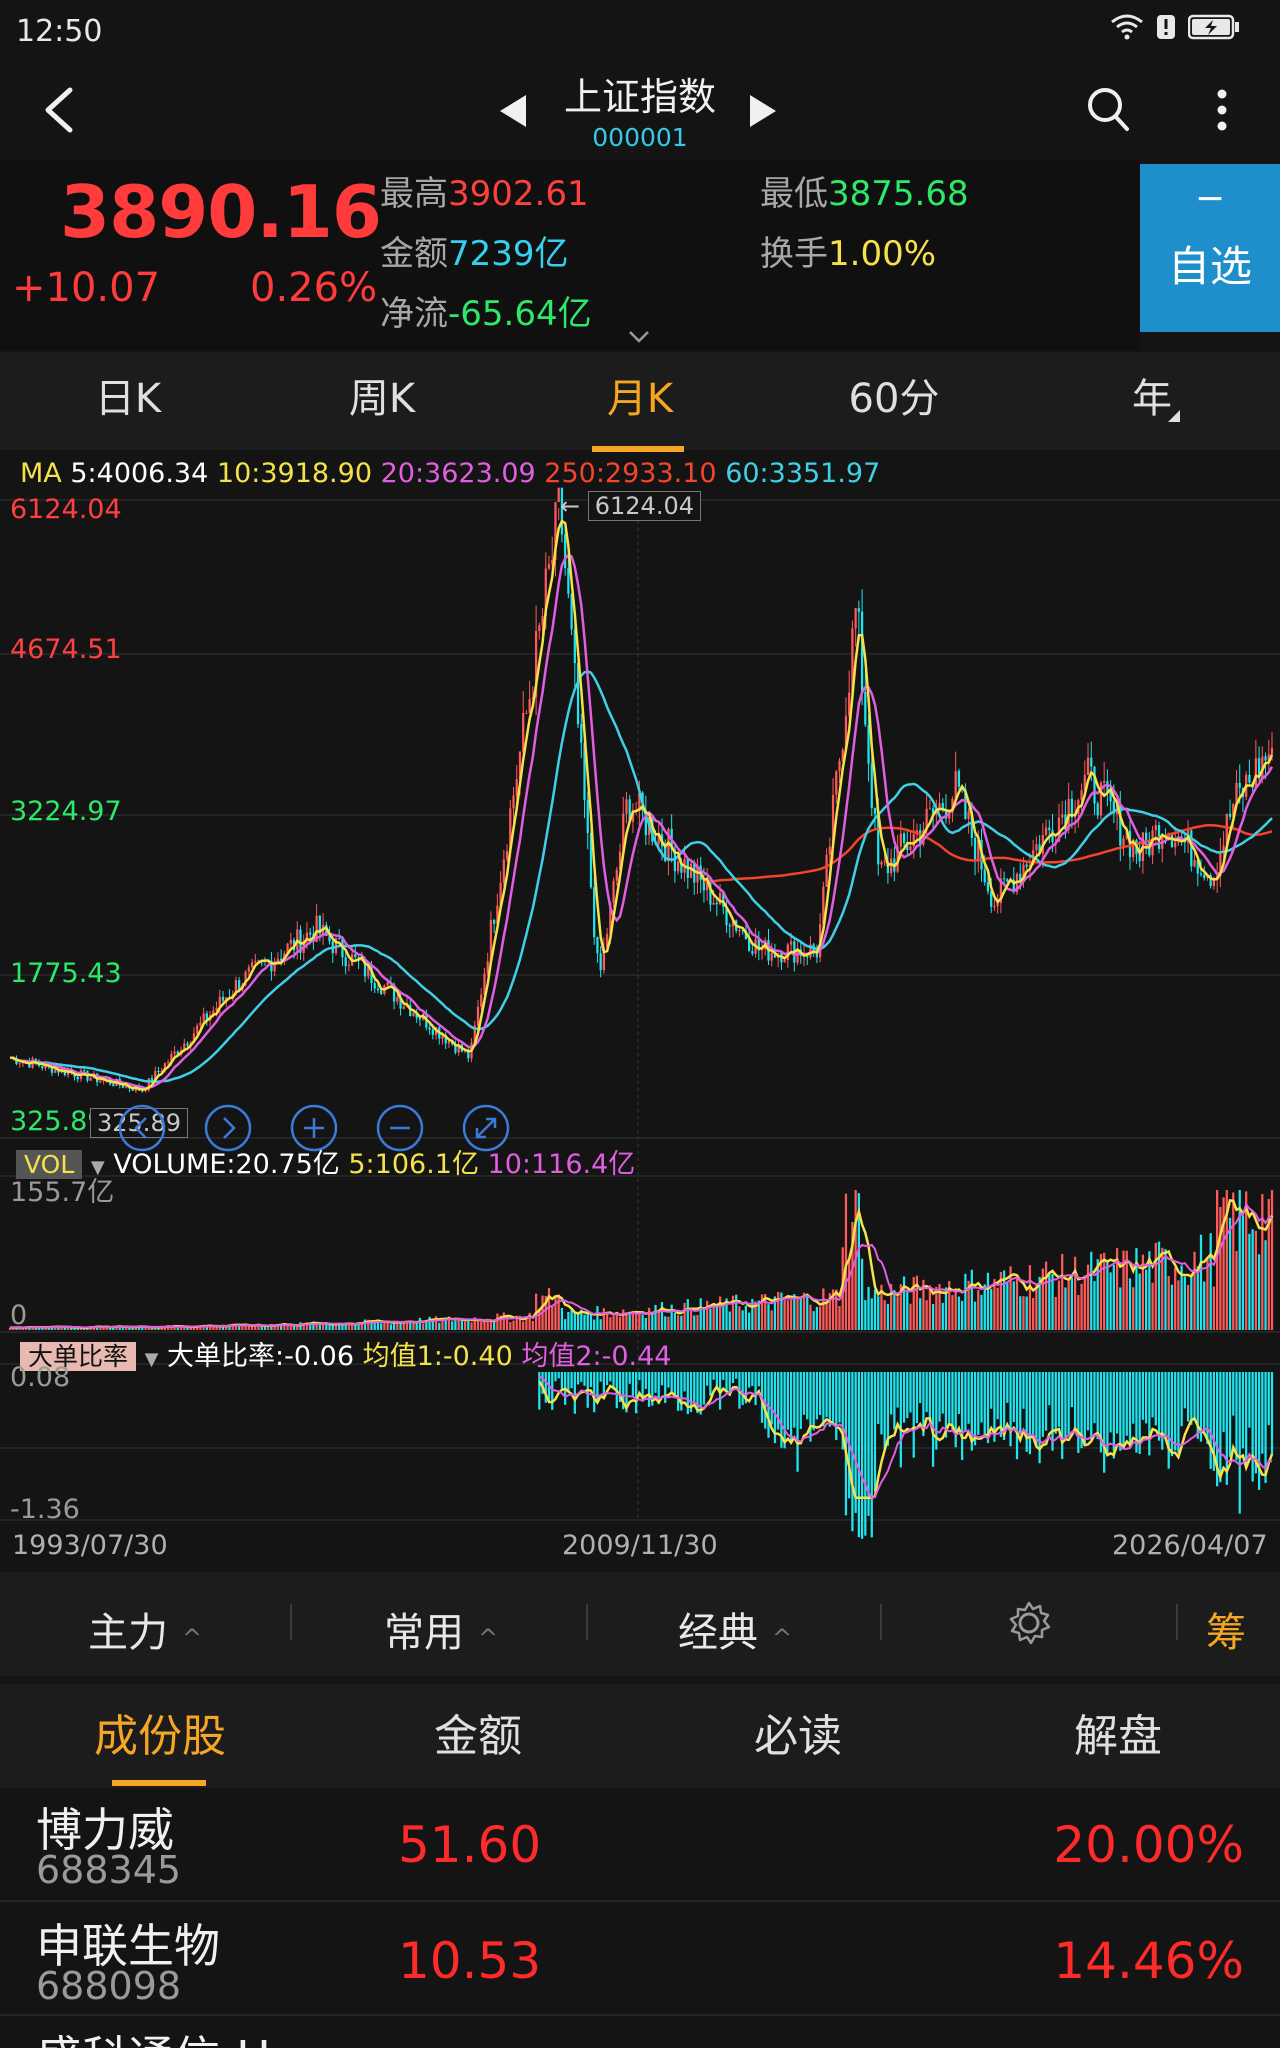 This screenshot has height=2048, width=1280. Describe the element at coordinates (1108, 109) in the screenshot. I see `search-icon` at that location.